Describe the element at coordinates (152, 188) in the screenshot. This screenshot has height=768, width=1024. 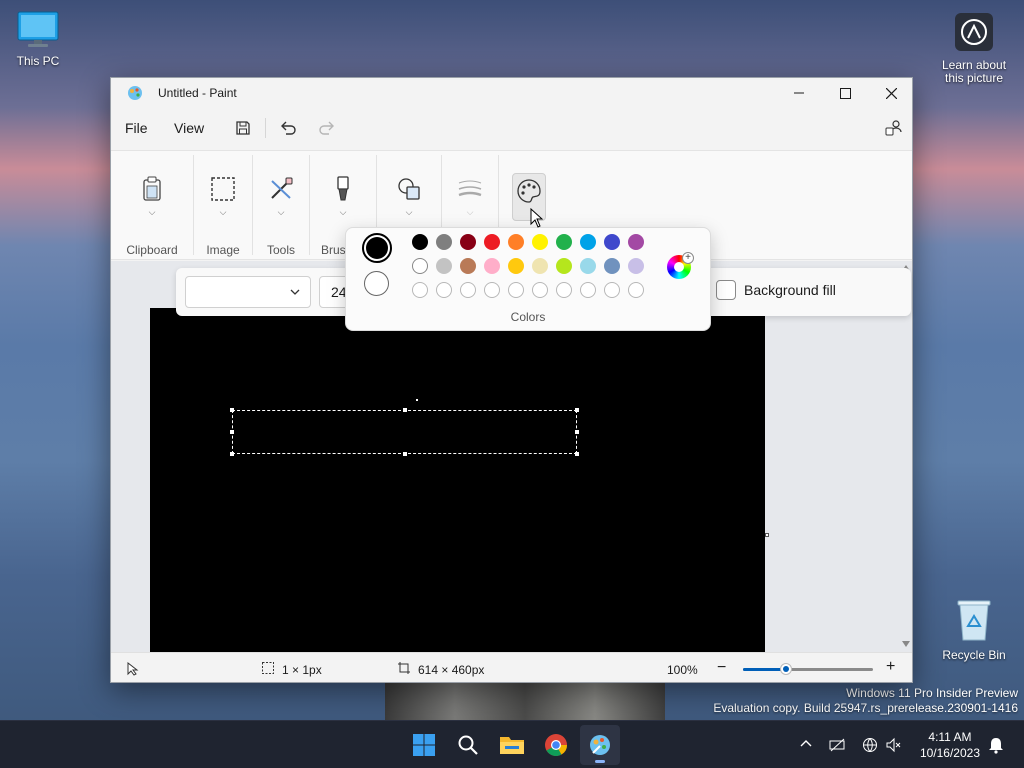
I see `clipboard-icon` at that location.